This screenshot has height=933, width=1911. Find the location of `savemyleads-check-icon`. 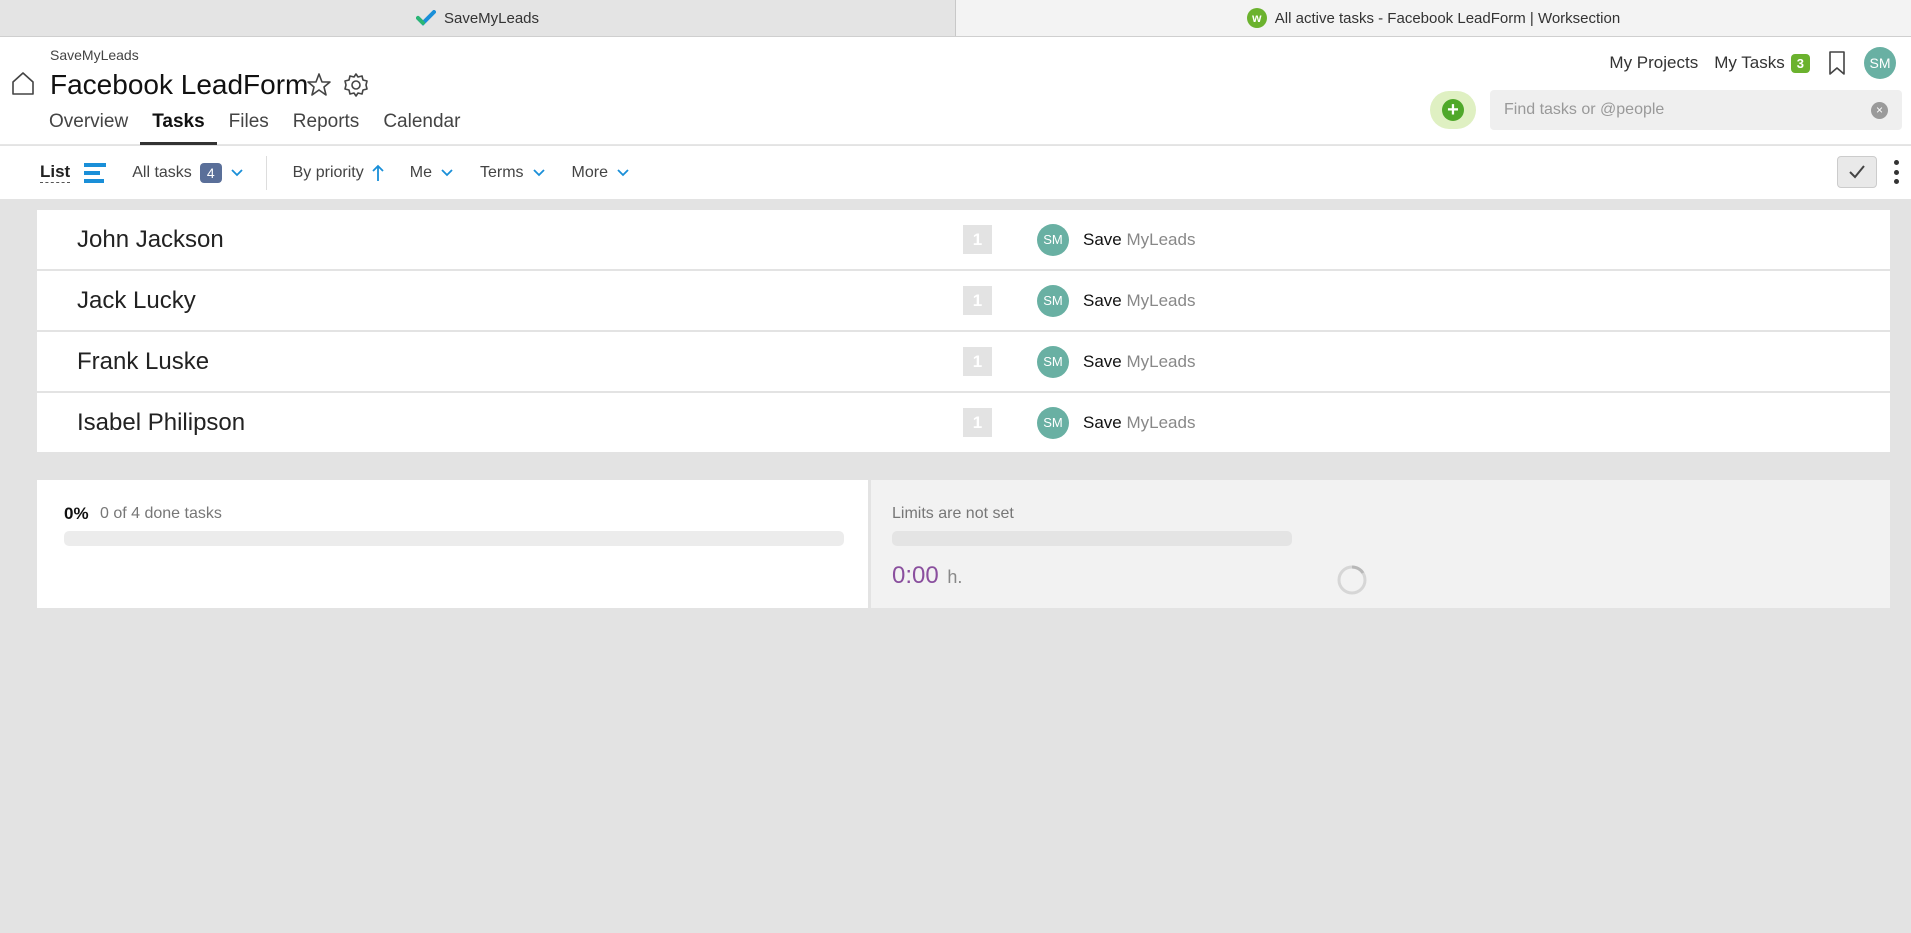

savemyleads-check-icon is located at coordinates (425, 18).